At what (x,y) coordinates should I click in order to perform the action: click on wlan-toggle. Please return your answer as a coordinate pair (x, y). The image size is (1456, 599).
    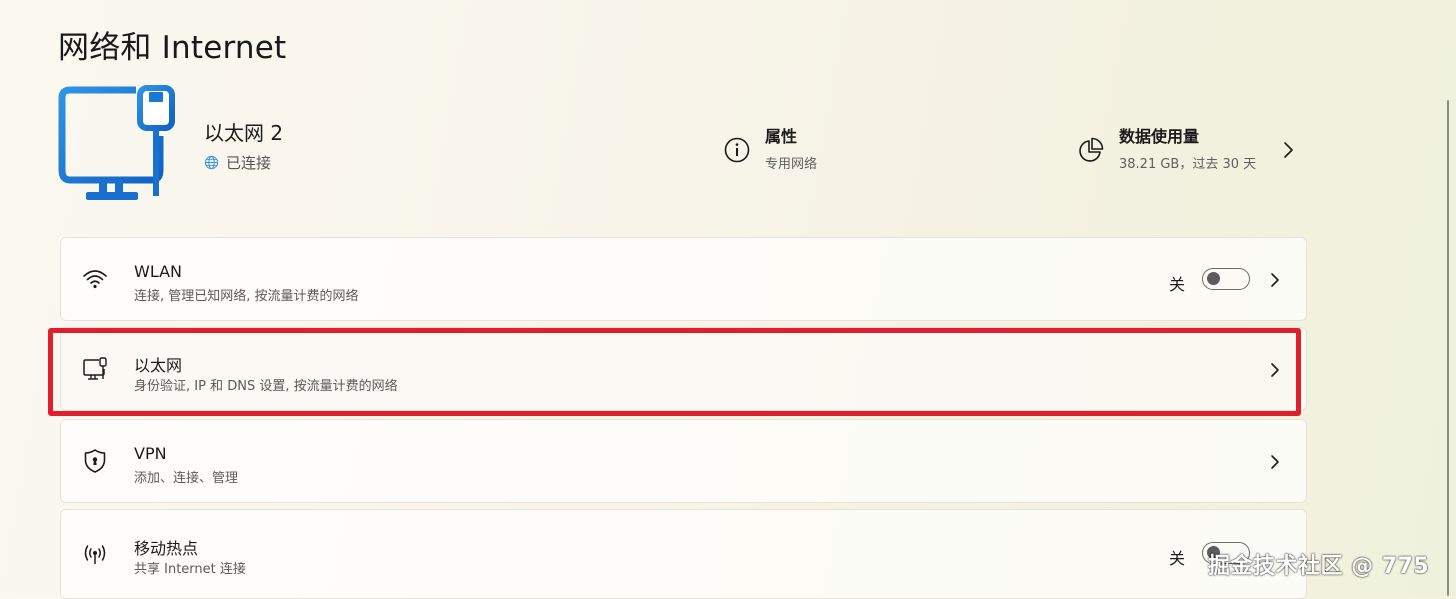
    Looking at the image, I should click on (1226, 279).